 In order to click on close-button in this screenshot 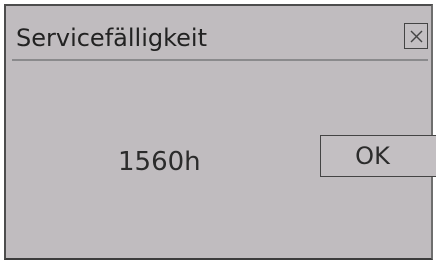, I will do `click(416, 36)`.